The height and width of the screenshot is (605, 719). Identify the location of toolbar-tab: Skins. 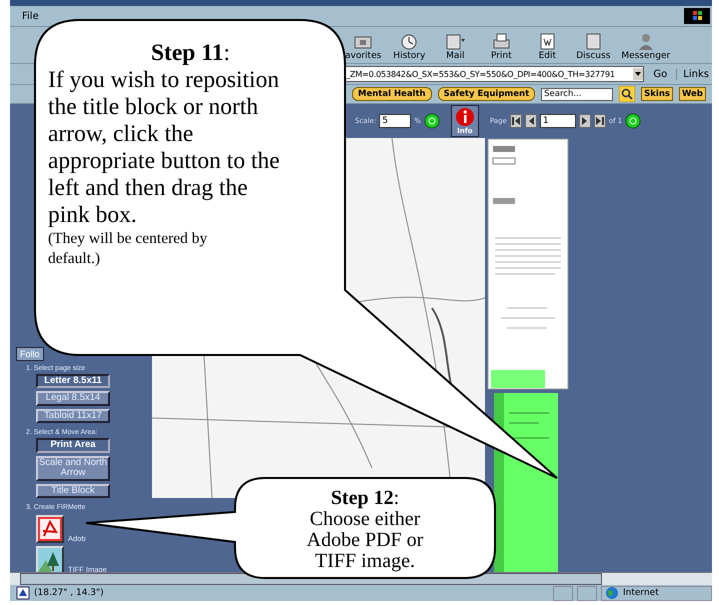
(657, 94).